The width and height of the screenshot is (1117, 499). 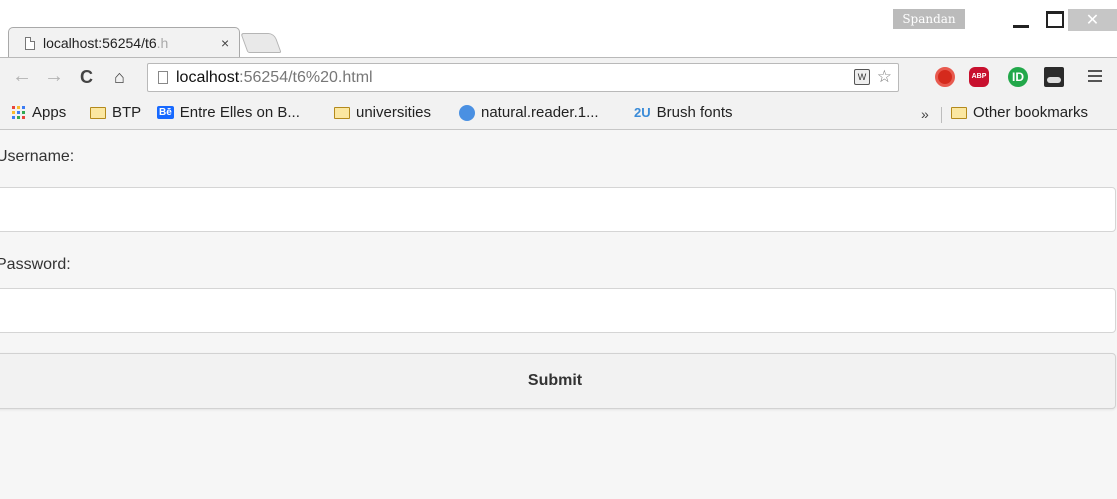 I want to click on 2u-icon: 2U, so click(x=642, y=112).